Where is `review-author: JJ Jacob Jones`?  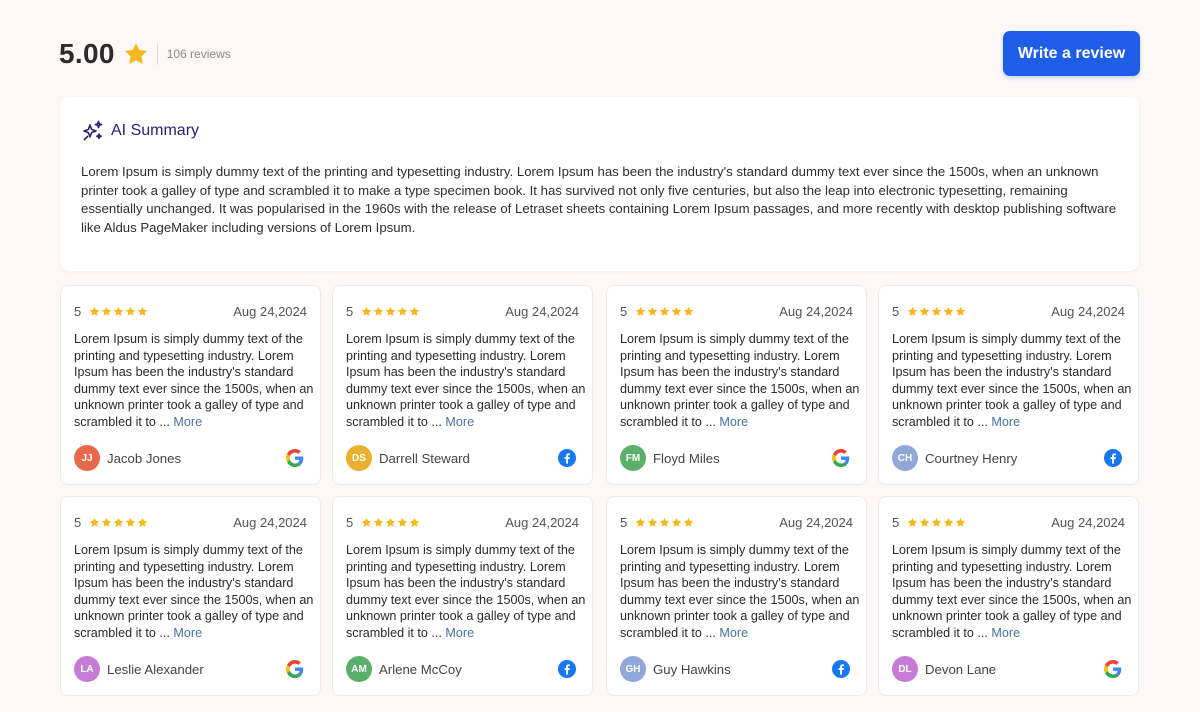
review-author: JJ Jacob Jones is located at coordinates (127, 458).